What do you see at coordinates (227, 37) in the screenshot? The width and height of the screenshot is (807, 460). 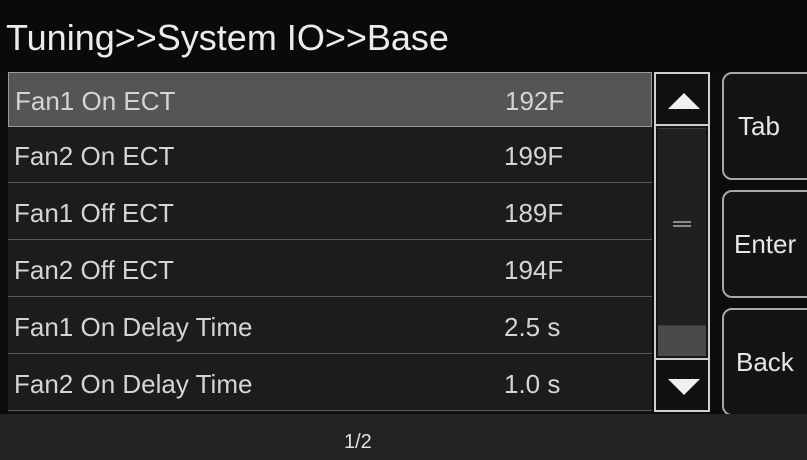 I see `page-title: Tuning>>System IO>>Base` at bounding box center [227, 37].